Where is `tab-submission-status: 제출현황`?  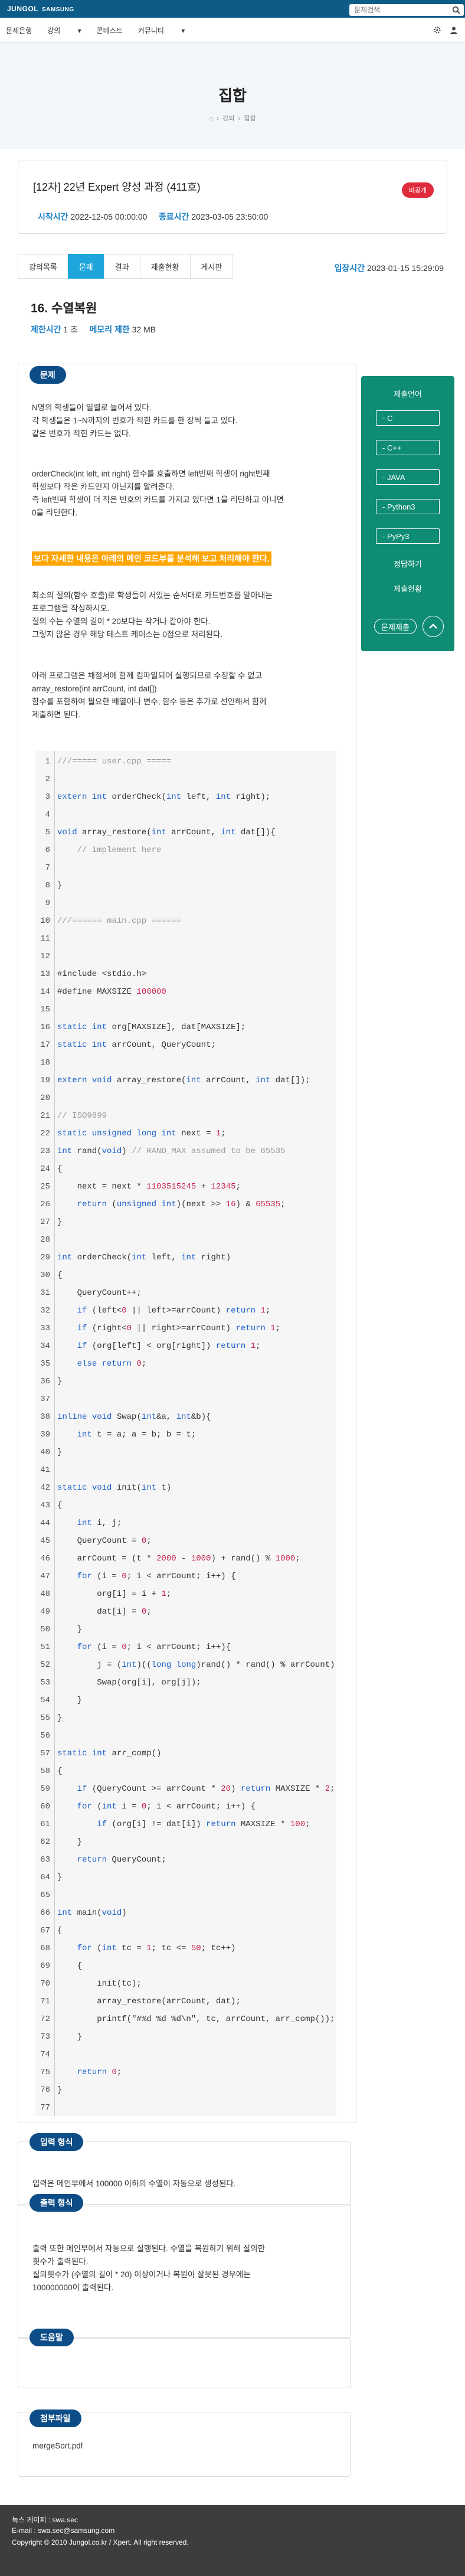 tab-submission-status: 제출현황 is located at coordinates (164, 266).